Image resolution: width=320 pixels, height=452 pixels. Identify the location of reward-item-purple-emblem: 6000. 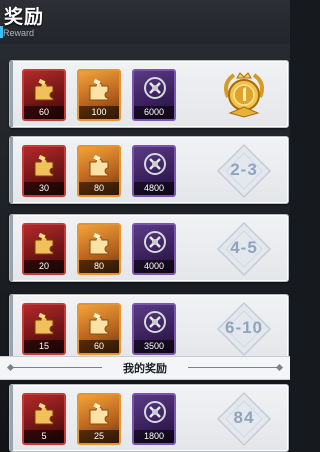
(154, 95).